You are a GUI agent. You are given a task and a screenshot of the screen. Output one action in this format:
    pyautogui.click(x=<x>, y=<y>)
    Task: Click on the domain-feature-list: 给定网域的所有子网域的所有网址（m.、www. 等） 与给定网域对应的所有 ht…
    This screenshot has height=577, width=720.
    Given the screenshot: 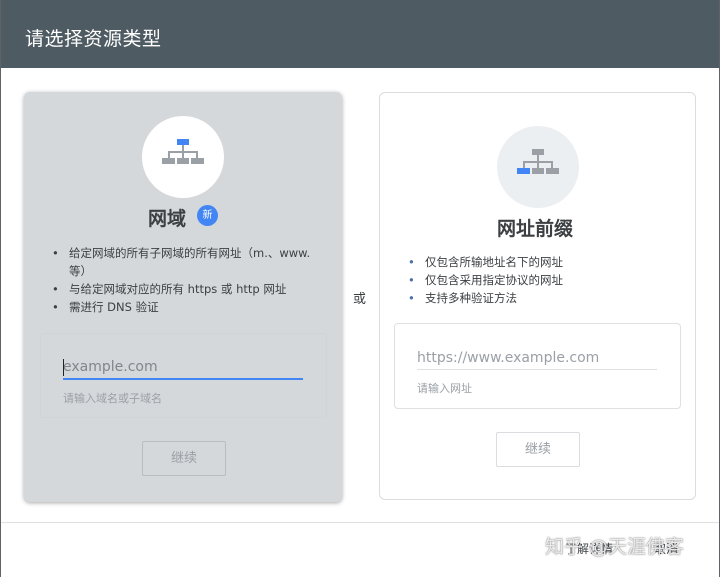 What is the action you would take?
    pyautogui.click(x=187, y=280)
    